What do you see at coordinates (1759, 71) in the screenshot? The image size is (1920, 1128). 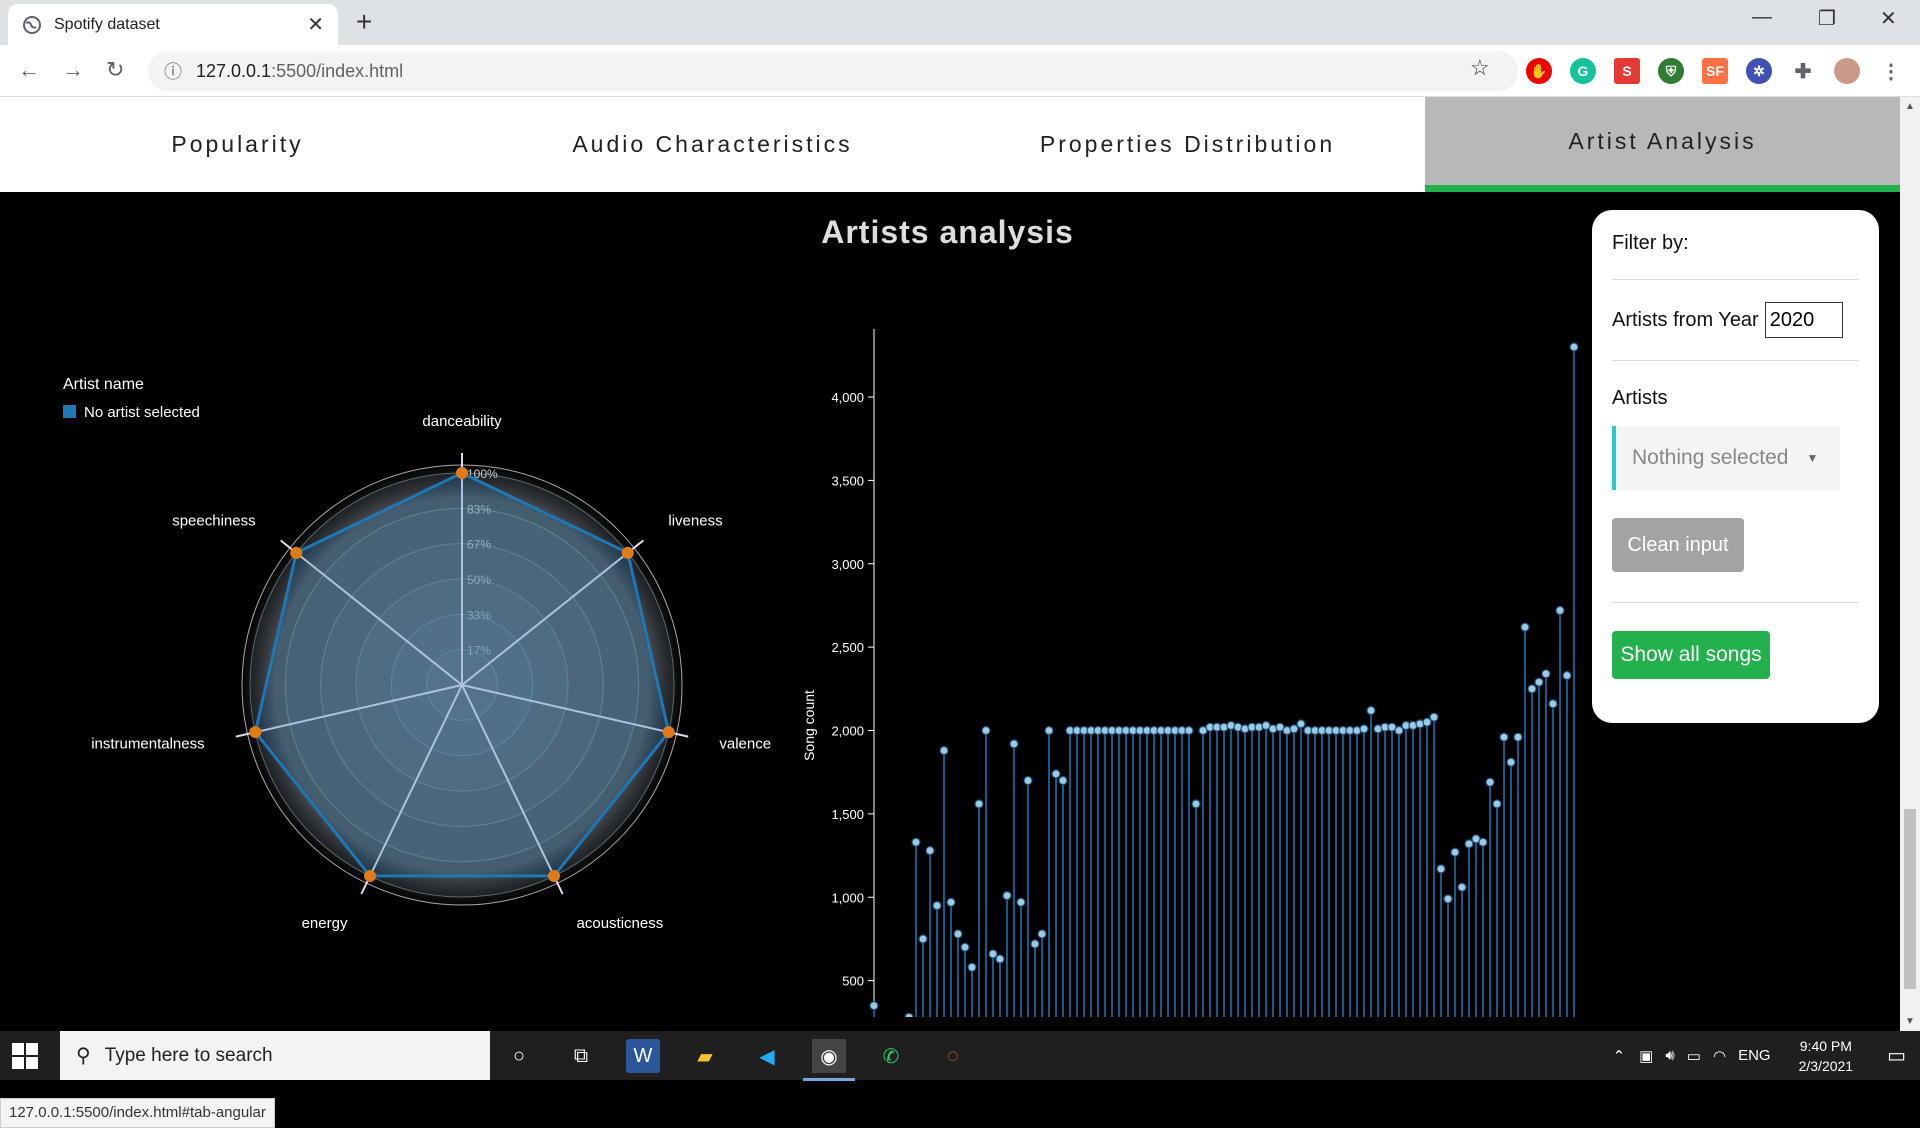 I see `gear-extension-icon: ✲` at bounding box center [1759, 71].